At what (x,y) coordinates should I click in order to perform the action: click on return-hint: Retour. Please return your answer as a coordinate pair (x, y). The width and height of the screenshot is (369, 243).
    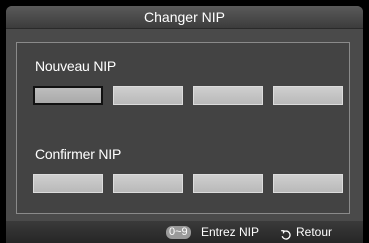
    Looking at the image, I should click on (314, 232).